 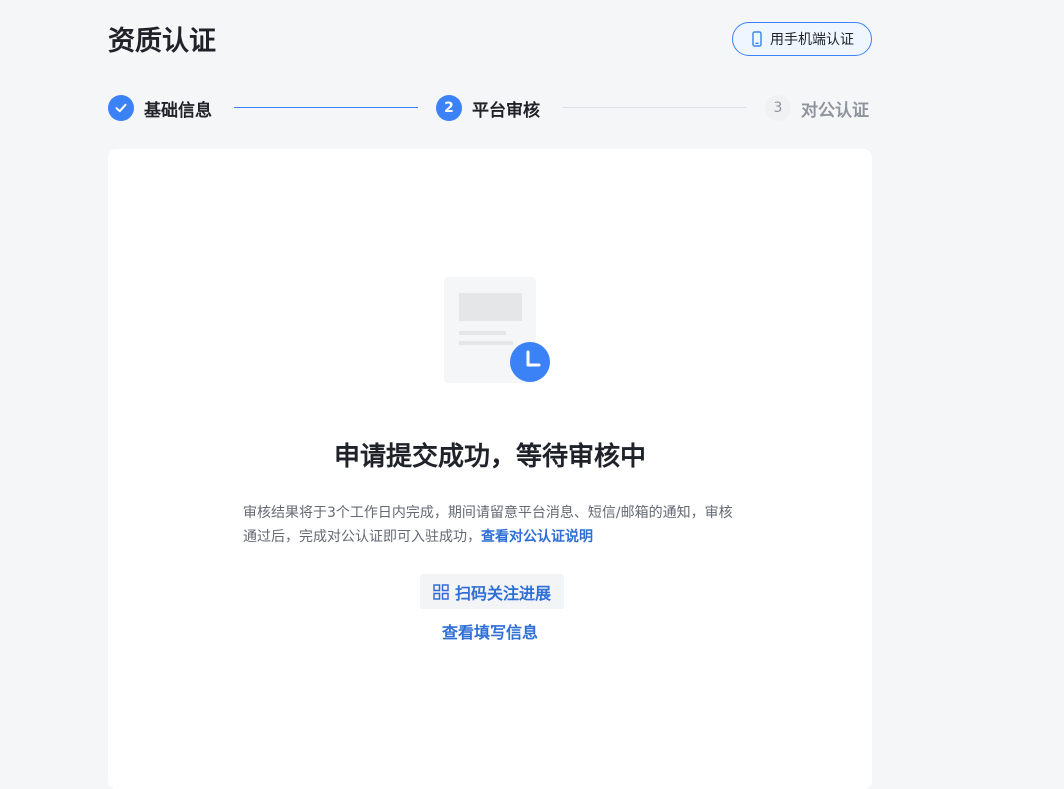 What do you see at coordinates (506, 110) in the screenshot?
I see `step-label: 平台审核` at bounding box center [506, 110].